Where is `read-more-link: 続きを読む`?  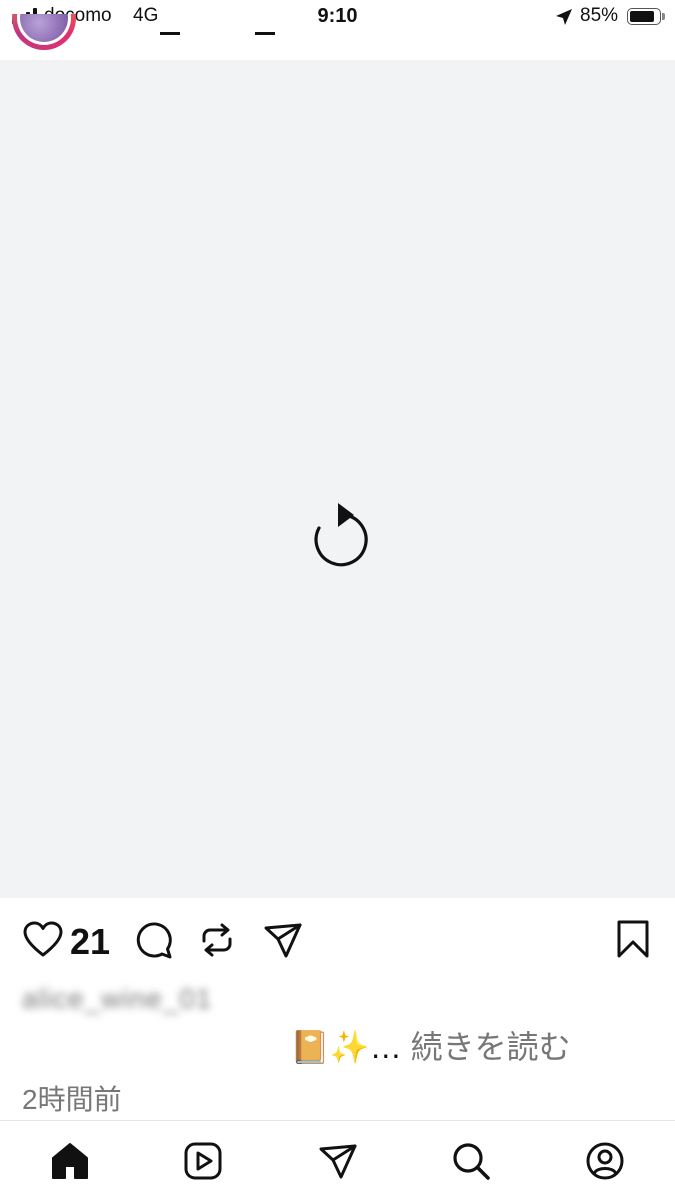 read-more-link: 続きを読む is located at coordinates (491, 1047).